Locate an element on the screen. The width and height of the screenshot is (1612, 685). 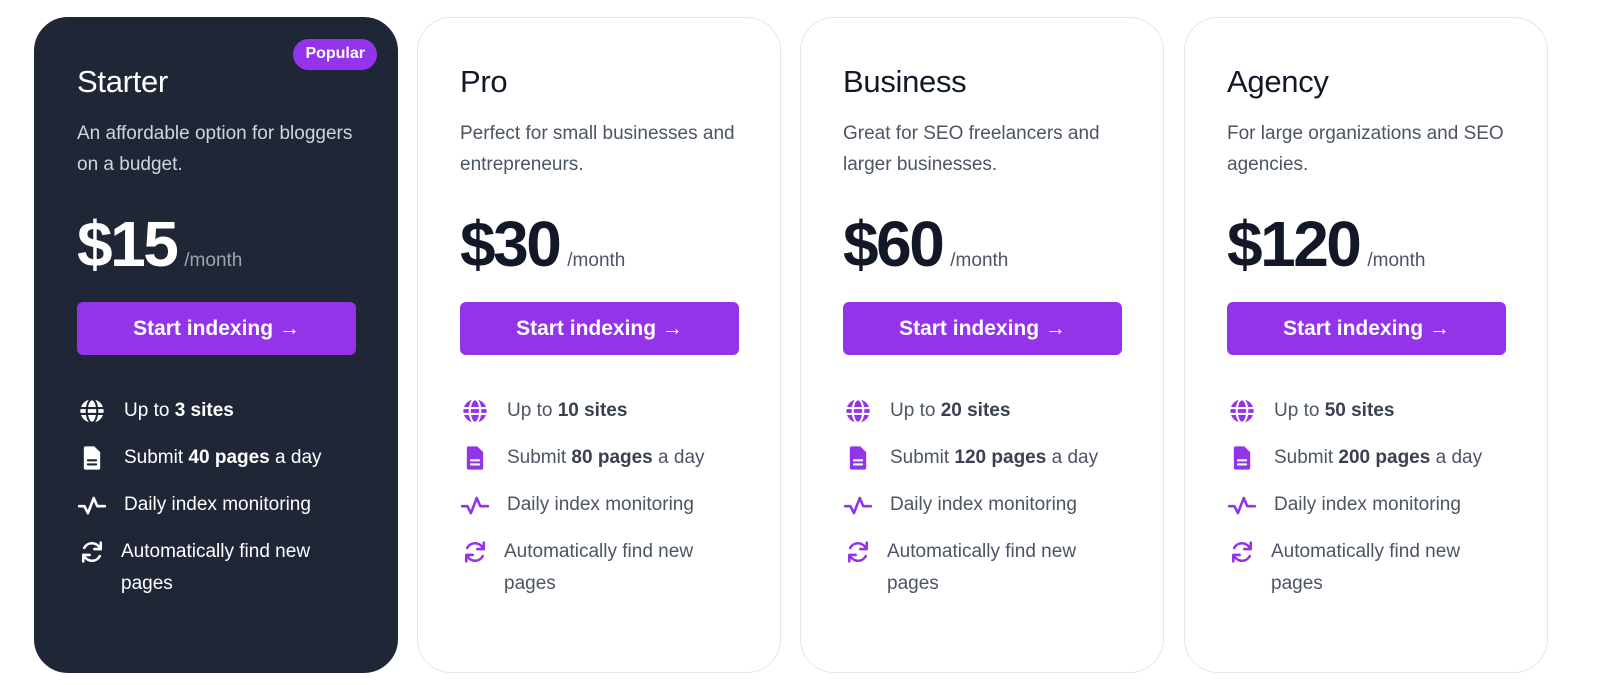
feature-pages: Submit 120 pages a day is located at coordinates (982, 458).